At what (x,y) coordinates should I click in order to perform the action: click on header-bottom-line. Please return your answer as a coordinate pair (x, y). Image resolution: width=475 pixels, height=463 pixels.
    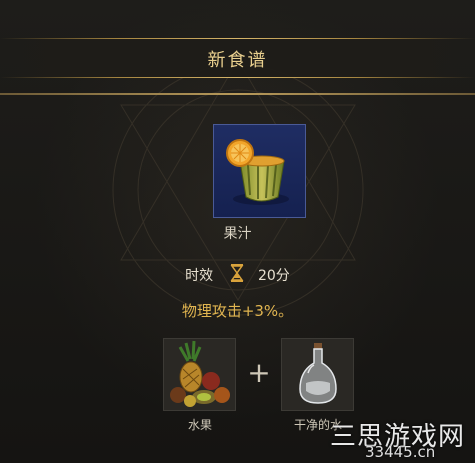
    Looking at the image, I should click on (237, 77).